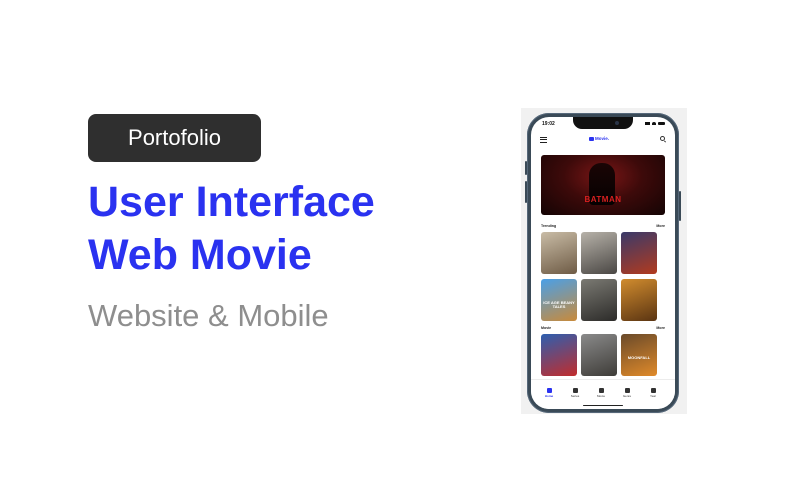 The image size is (800, 480). Describe the element at coordinates (601, 390) in the screenshot. I see `movie-icon` at that location.